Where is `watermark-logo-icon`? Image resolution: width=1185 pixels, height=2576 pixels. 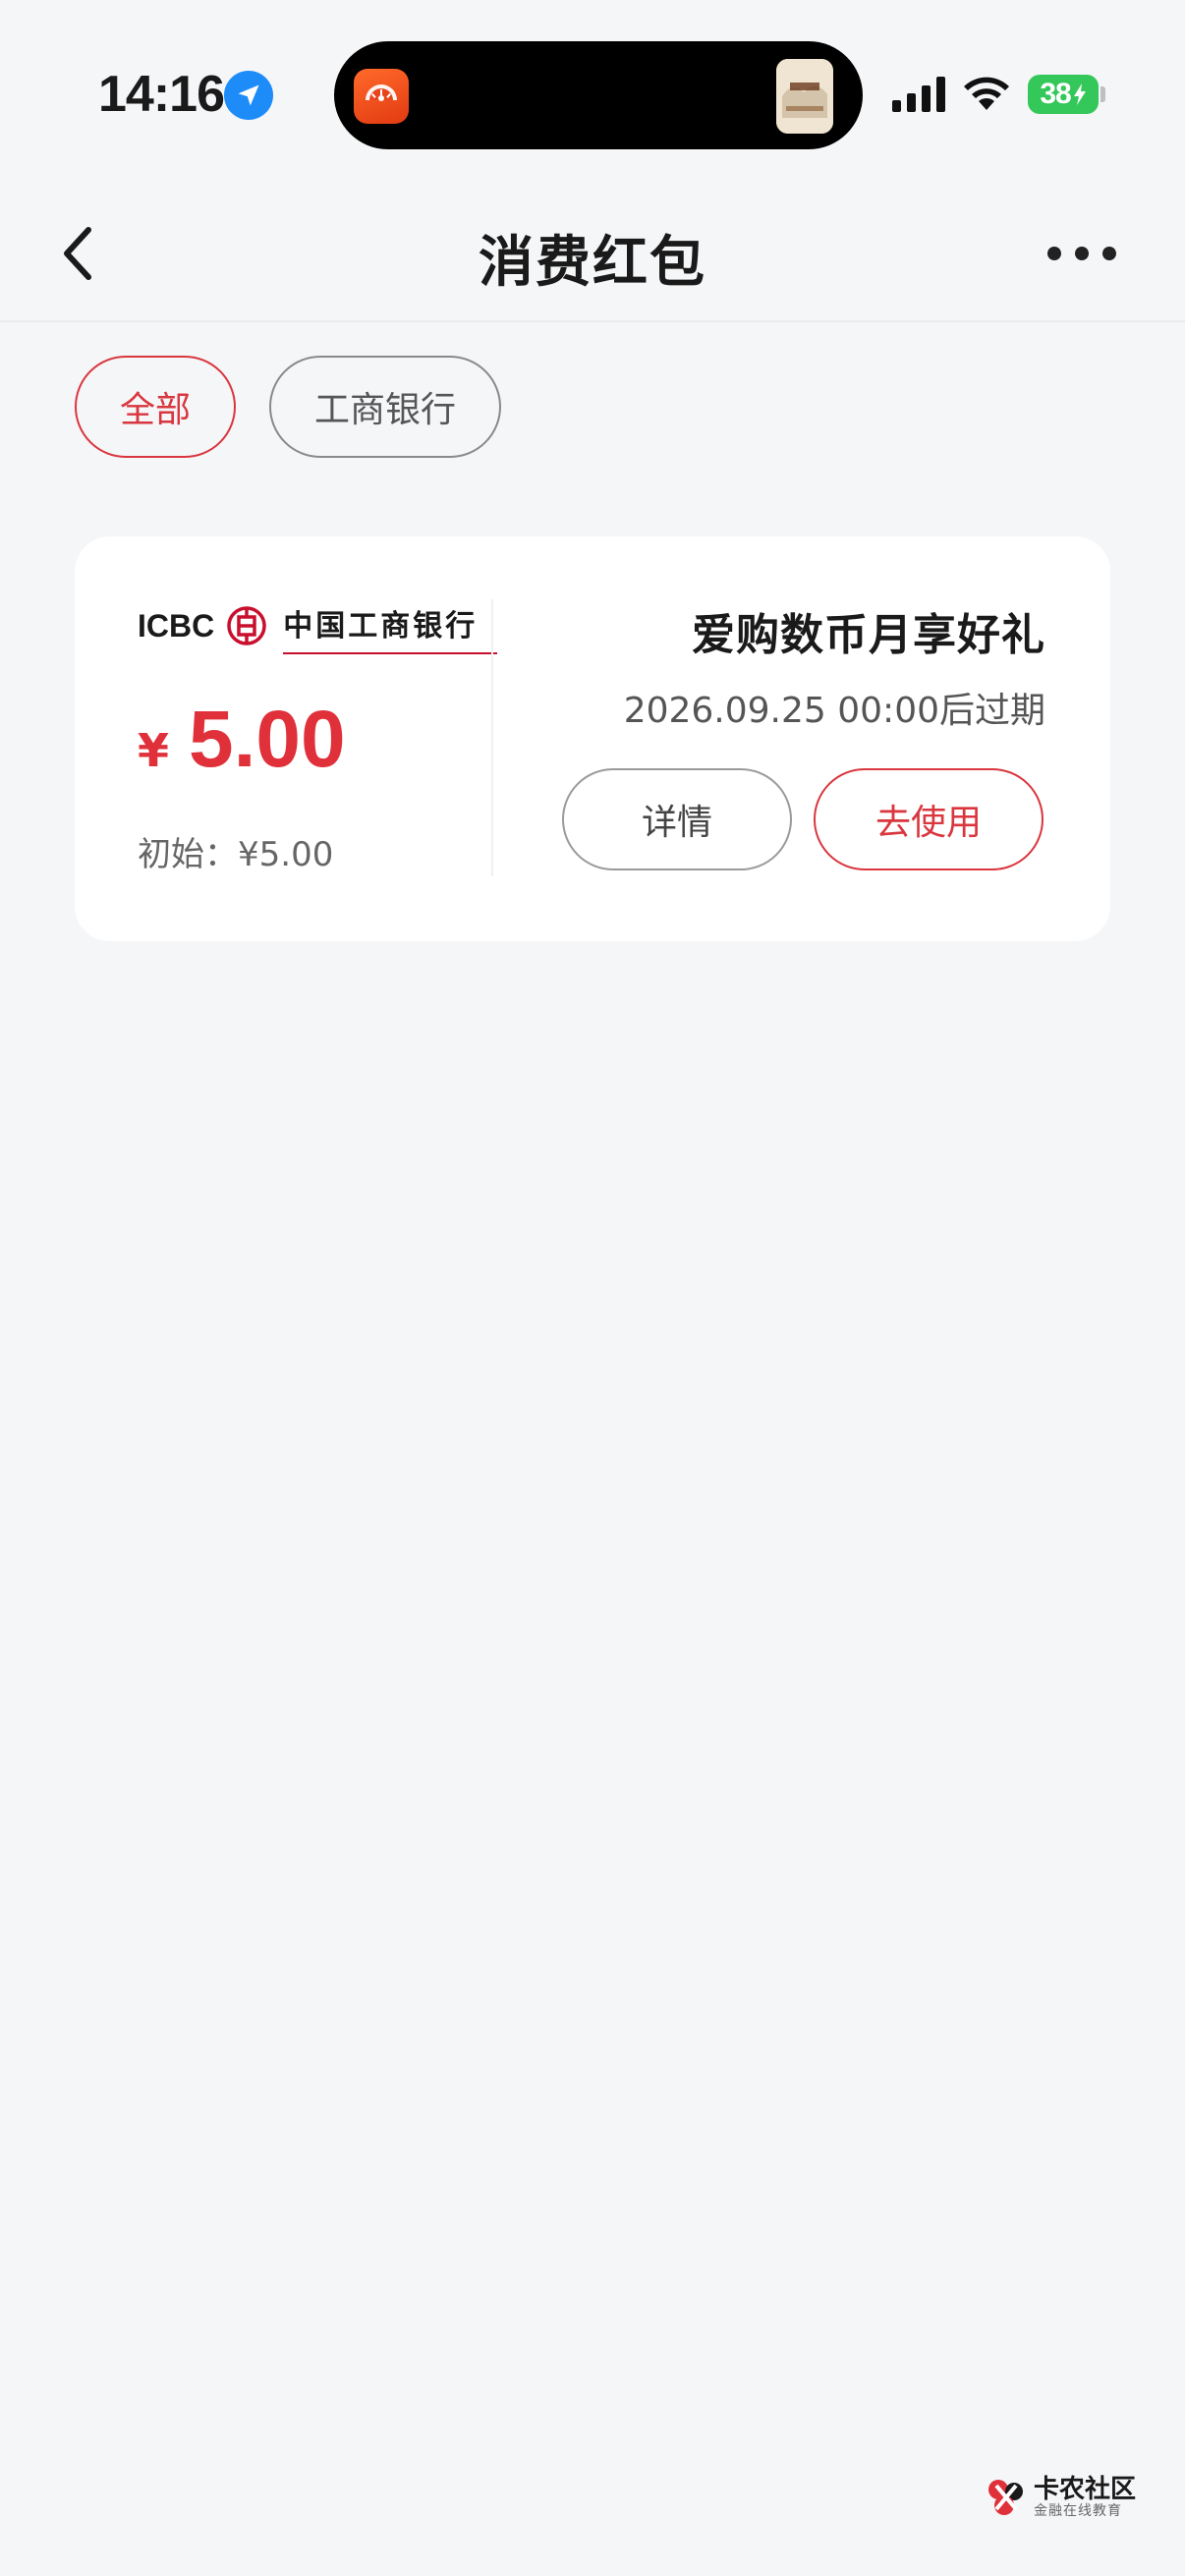
watermark-logo-icon is located at coordinates (1006, 2497).